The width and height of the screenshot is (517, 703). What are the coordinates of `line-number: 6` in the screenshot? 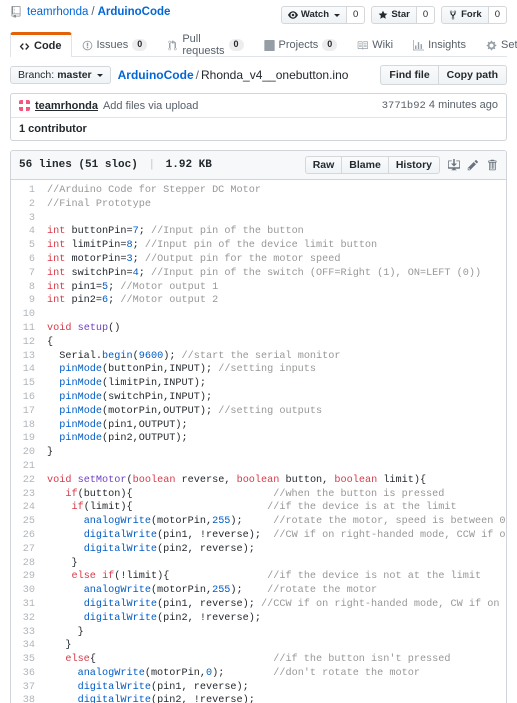 It's located at (31, 259).